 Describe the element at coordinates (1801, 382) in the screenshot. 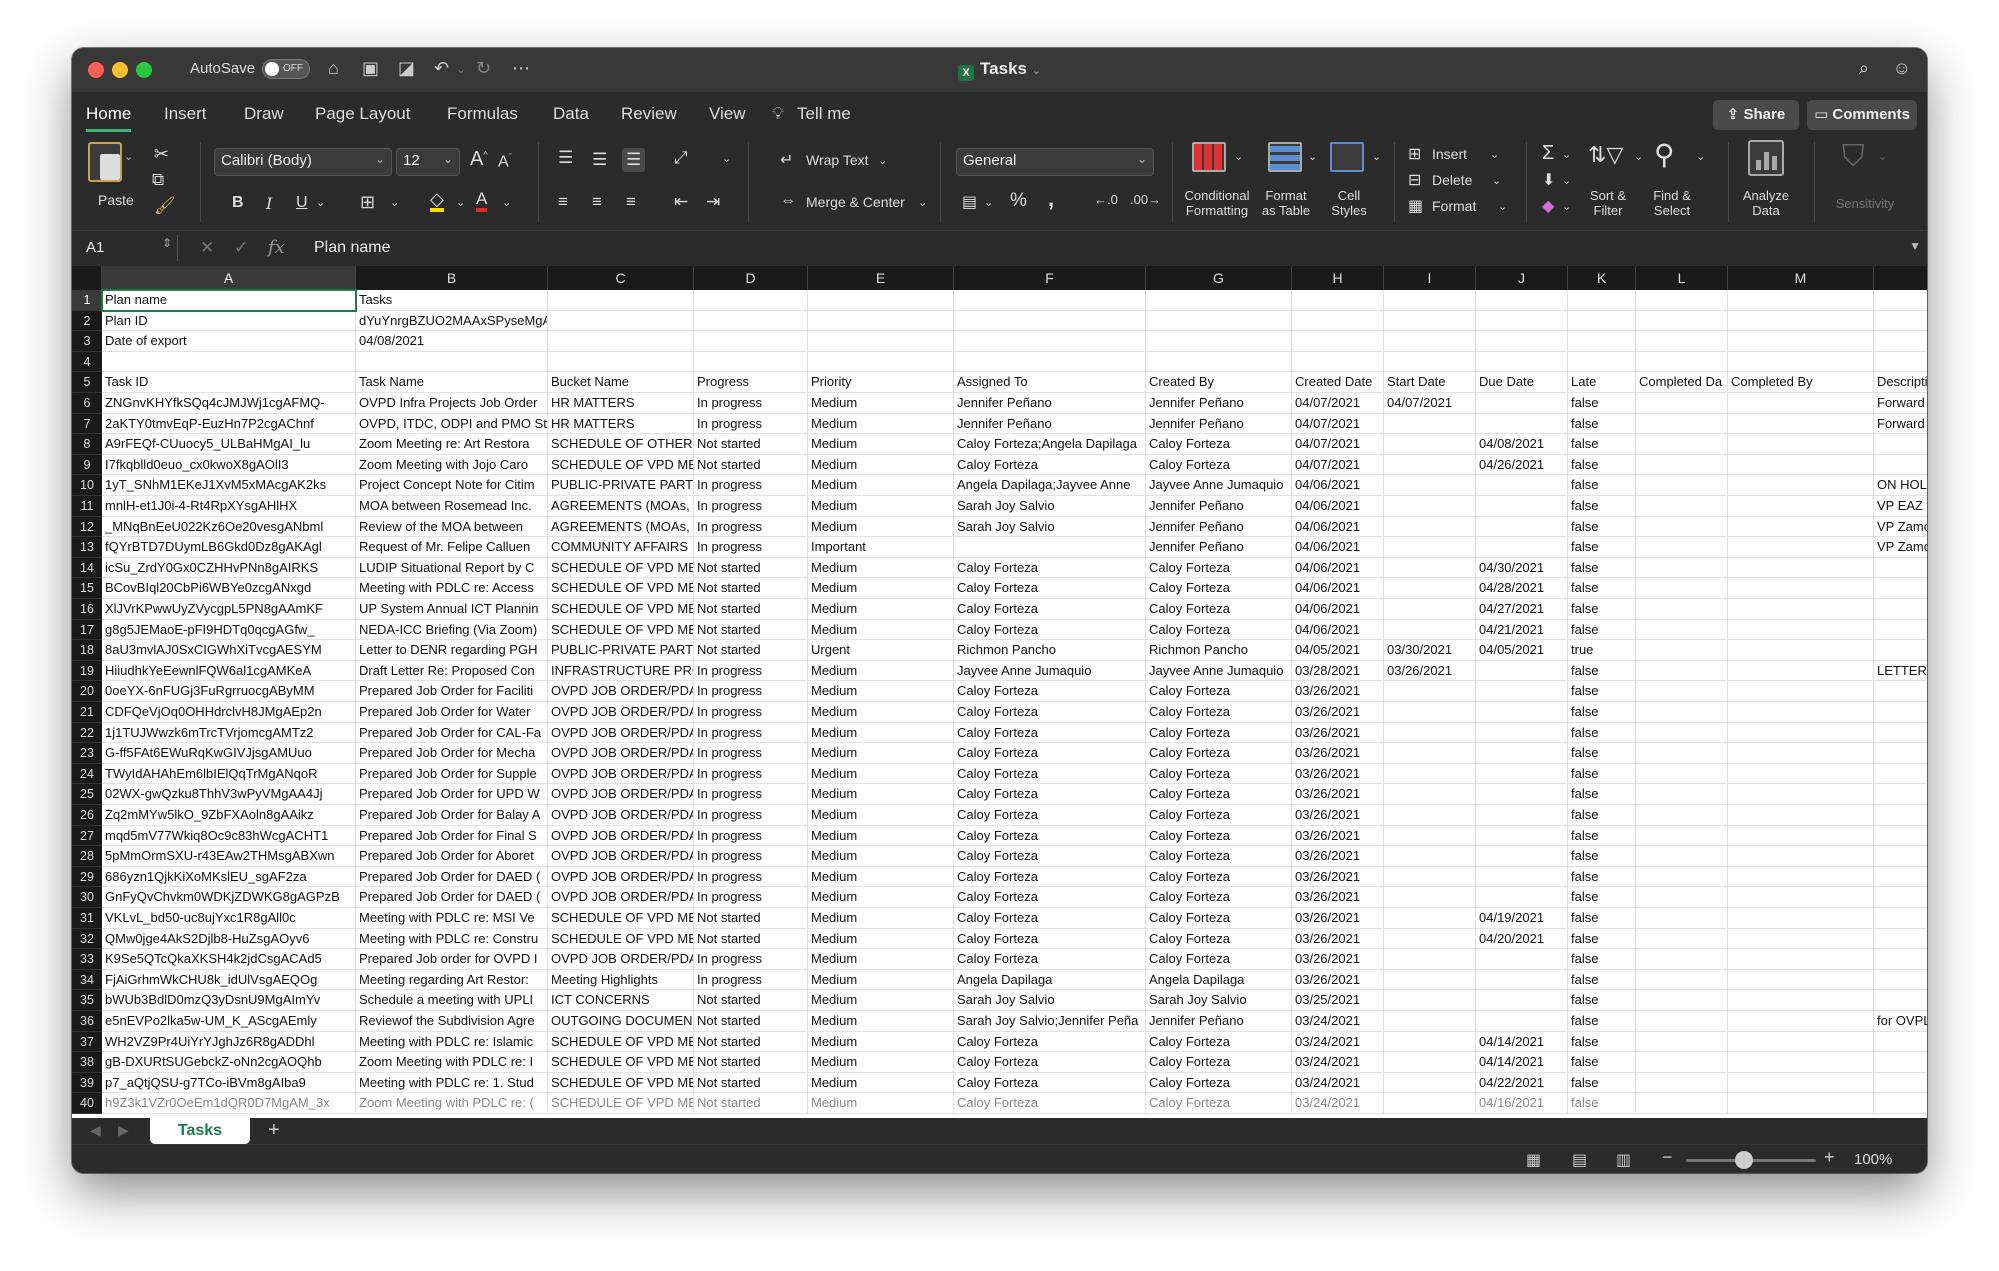

I see `table-cell: Completed By` at that location.